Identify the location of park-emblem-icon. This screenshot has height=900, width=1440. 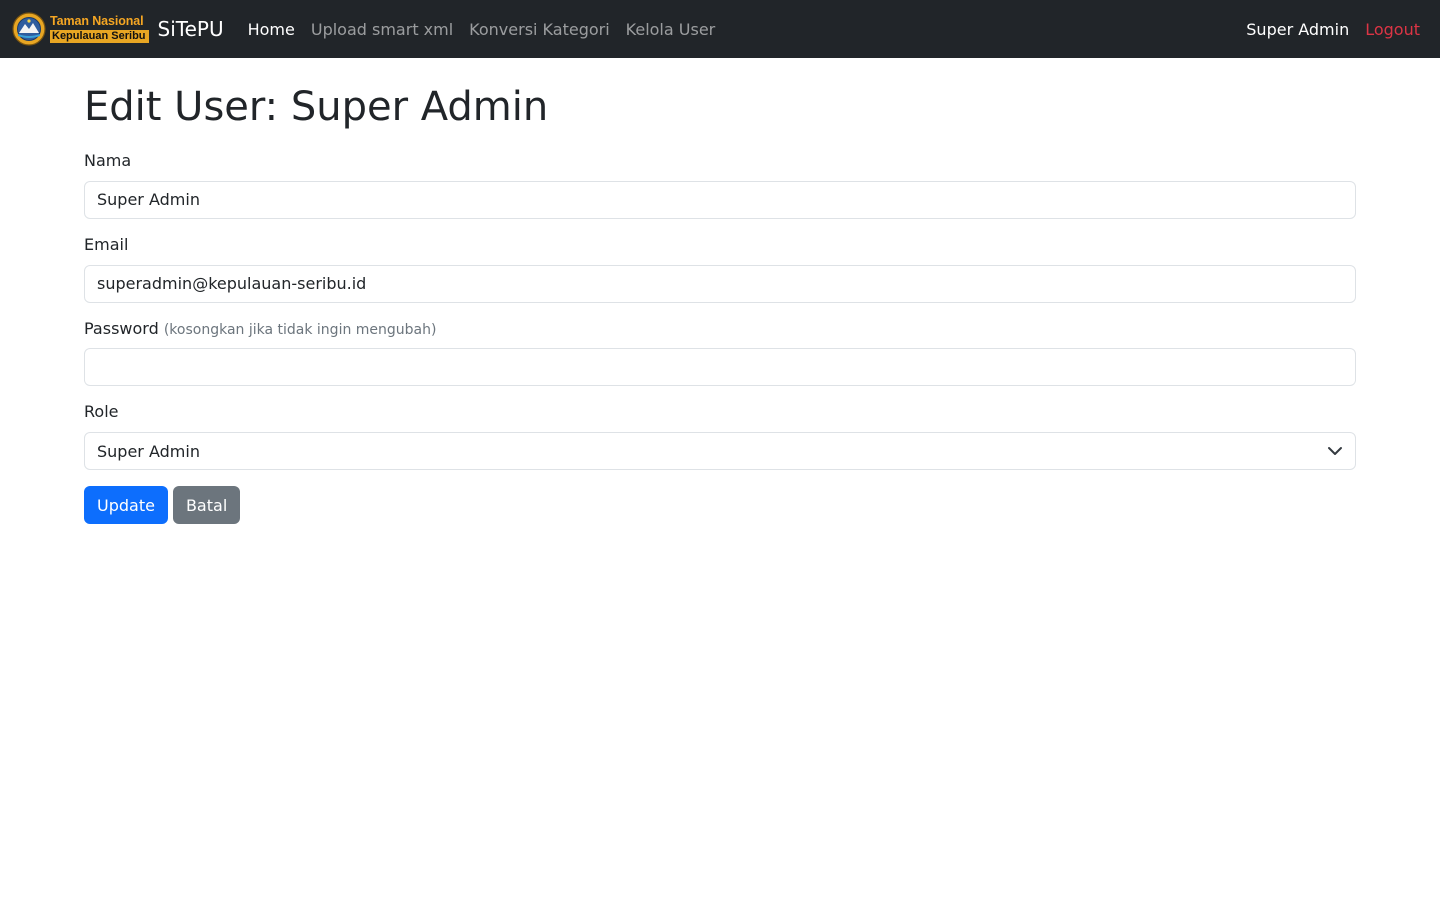
(29, 29).